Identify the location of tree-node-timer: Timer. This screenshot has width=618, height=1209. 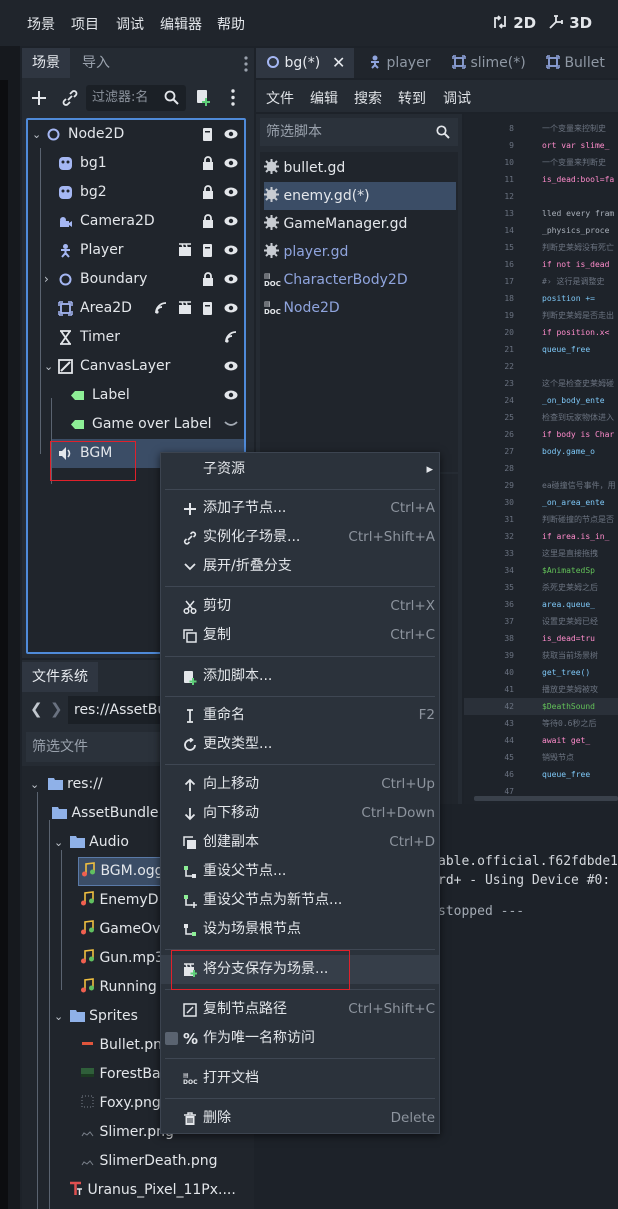
(136, 337).